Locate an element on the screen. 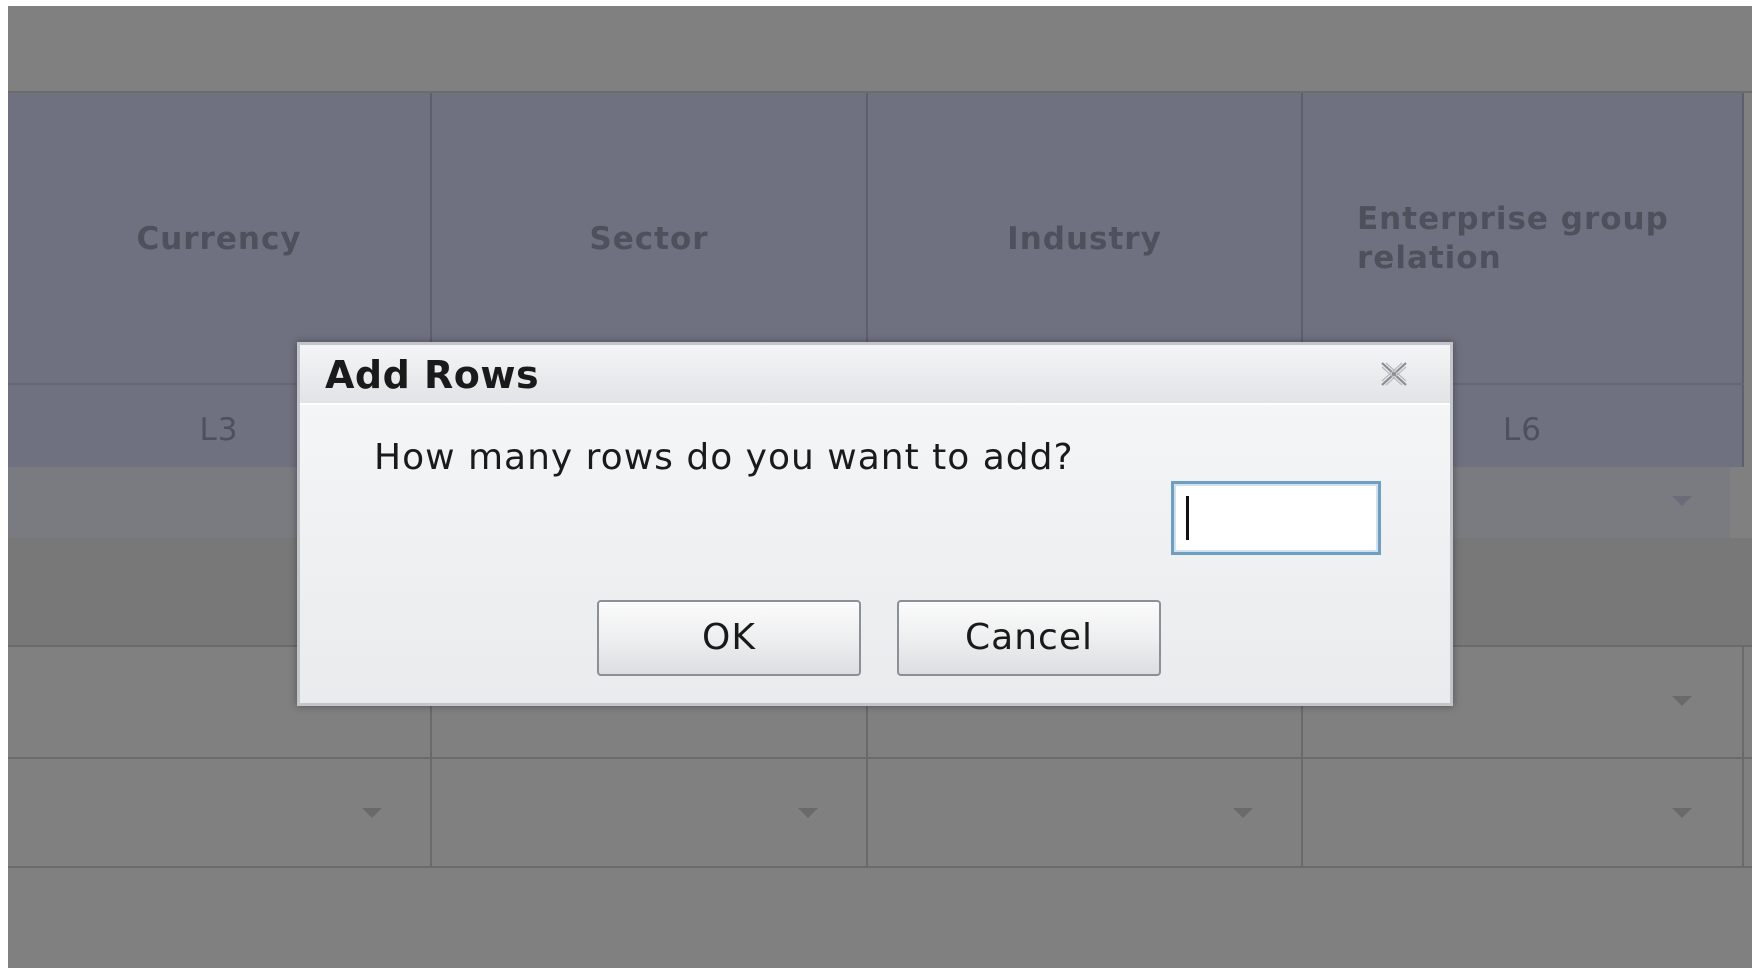  rows-prompt-label: How many rows do you want to add? is located at coordinates (724, 457).